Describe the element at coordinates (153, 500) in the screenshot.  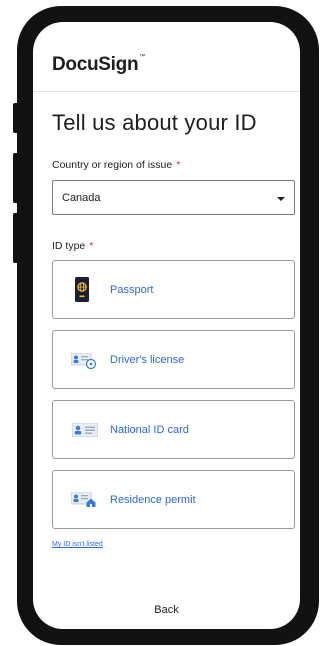
I see `id-option-label: Residence permit` at that location.